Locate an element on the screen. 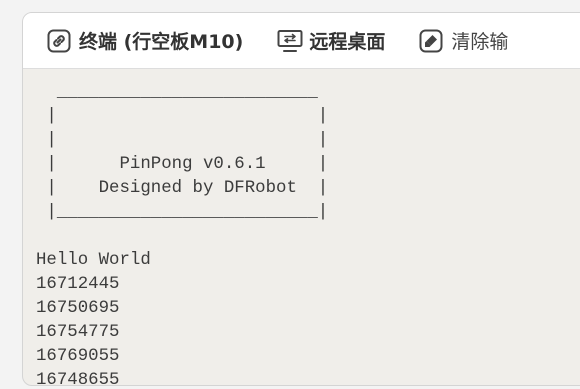 The height and width of the screenshot is (389, 580). clear-output-button: 清除输 is located at coordinates (463, 40).